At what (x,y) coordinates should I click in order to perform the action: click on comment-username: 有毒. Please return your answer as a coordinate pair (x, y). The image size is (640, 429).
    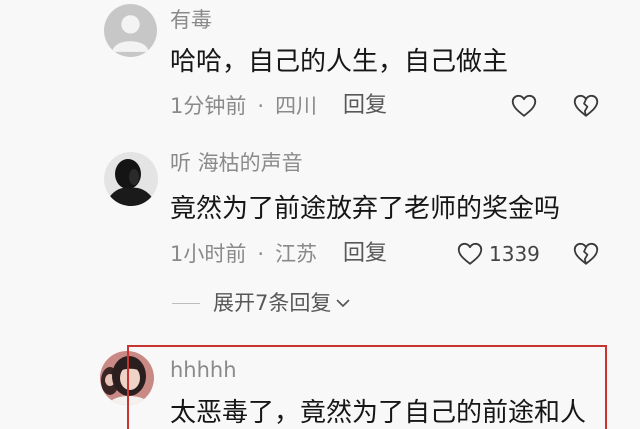
    Looking at the image, I should click on (191, 20).